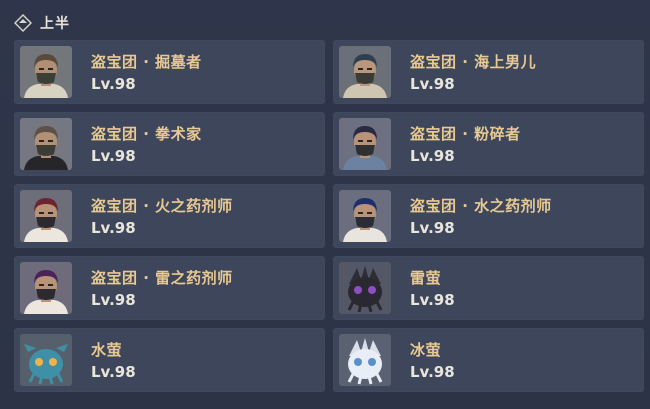  Describe the element at coordinates (107, 350) in the screenshot. I see `enemy-name: 水萤` at that location.